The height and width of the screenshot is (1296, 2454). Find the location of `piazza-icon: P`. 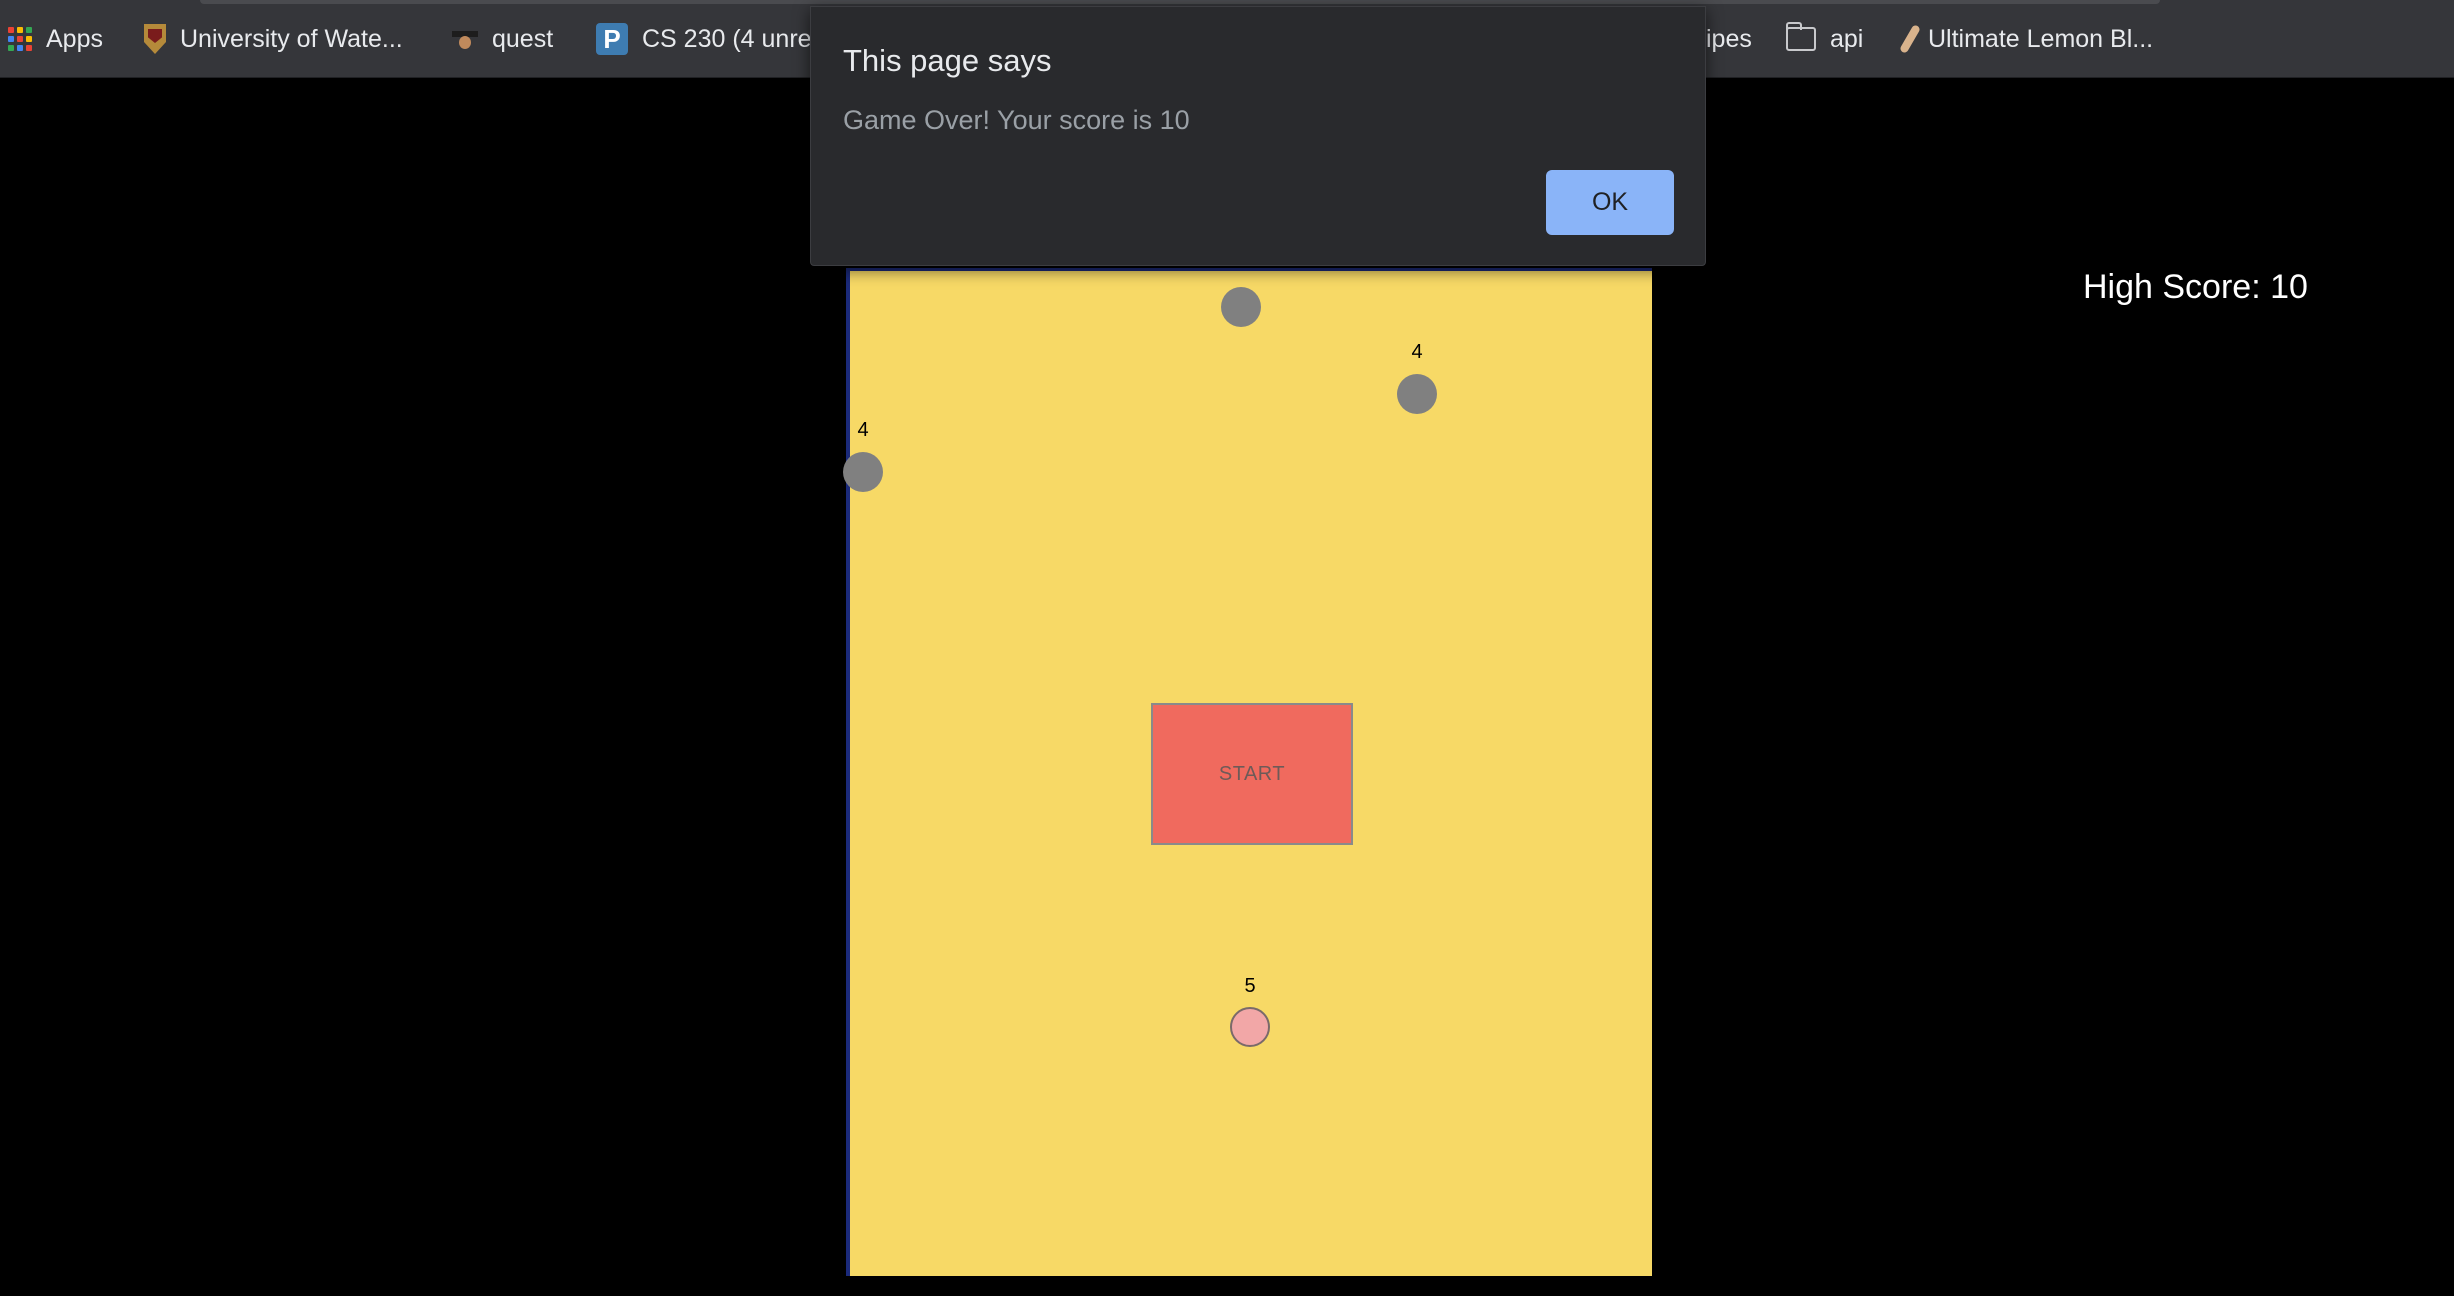

piazza-icon: P is located at coordinates (612, 39).